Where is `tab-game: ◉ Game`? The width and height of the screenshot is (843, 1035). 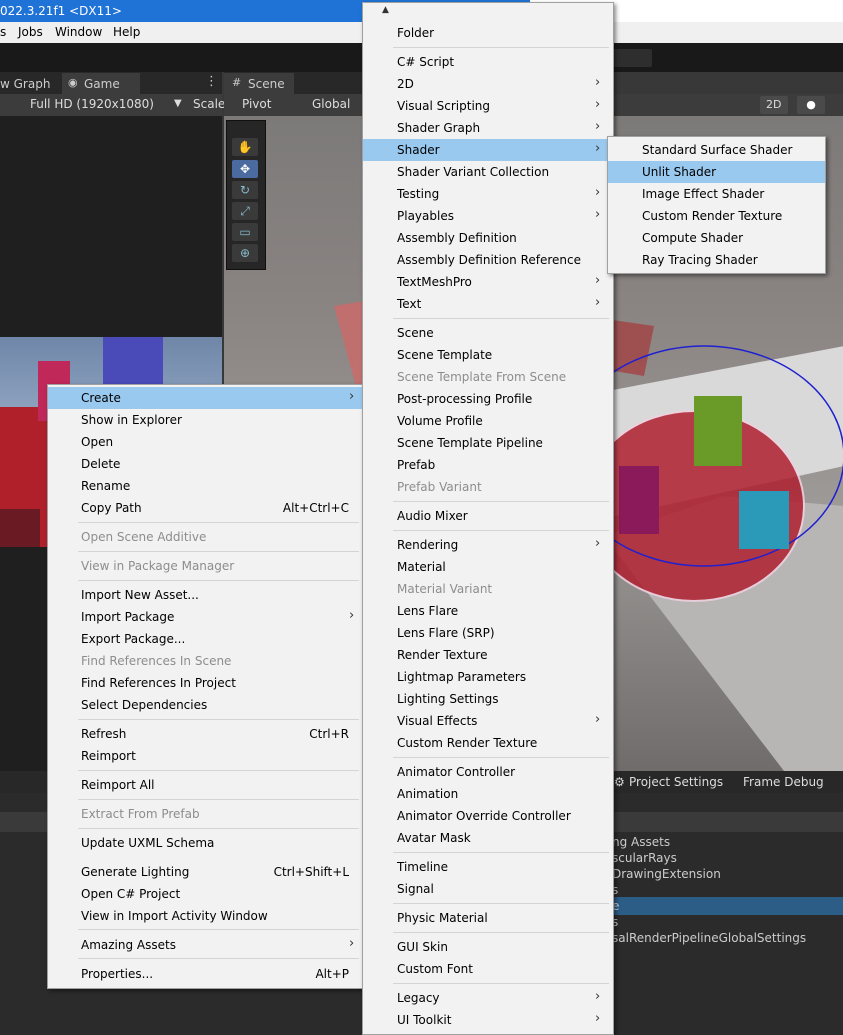
tab-game: ◉ Game is located at coordinates (101, 83).